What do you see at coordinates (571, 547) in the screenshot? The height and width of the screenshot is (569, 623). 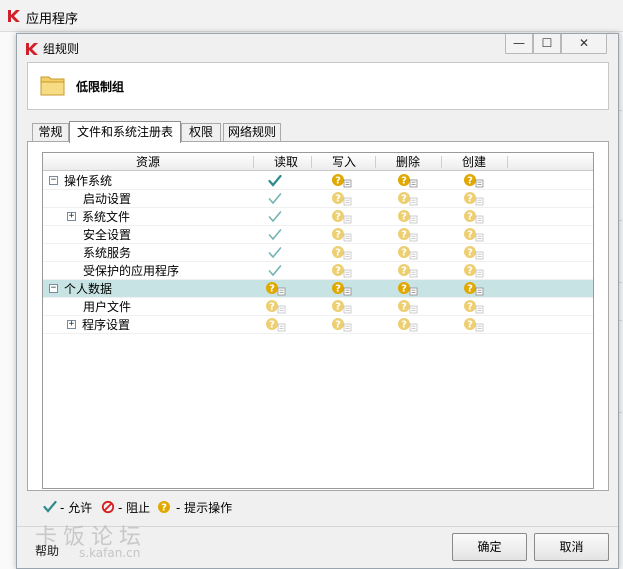 I see `cancel-button: 取消` at bounding box center [571, 547].